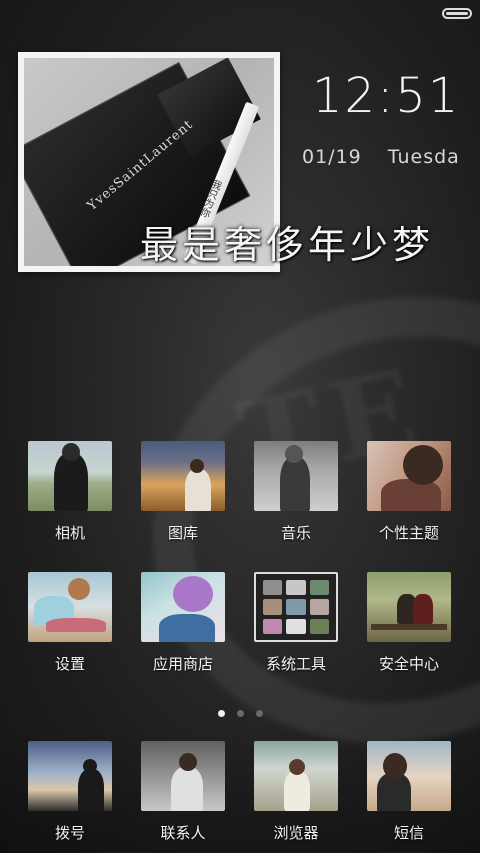 The height and width of the screenshot is (853, 480). I want to click on date-text: 01/19, so click(332, 157).